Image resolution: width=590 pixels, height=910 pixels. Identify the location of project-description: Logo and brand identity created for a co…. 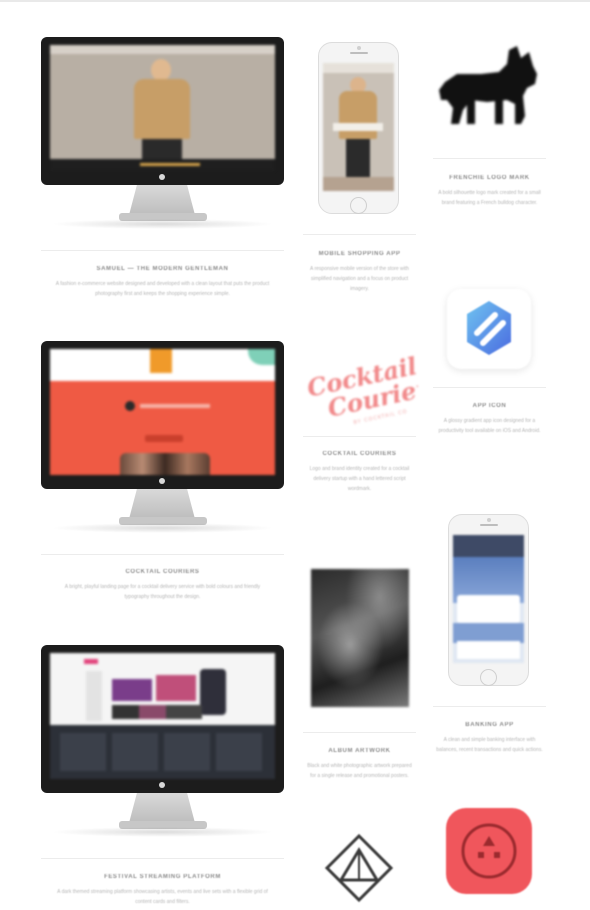
(359, 479).